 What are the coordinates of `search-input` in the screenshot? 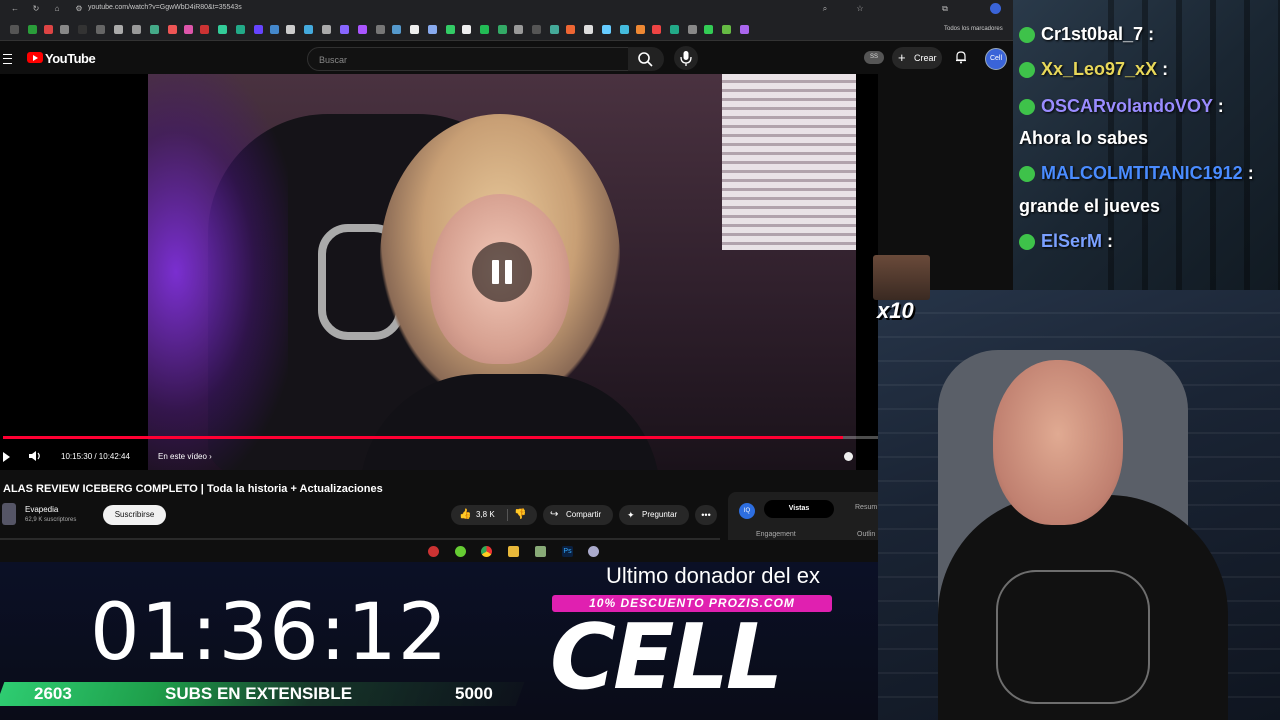 It's located at (469, 60).